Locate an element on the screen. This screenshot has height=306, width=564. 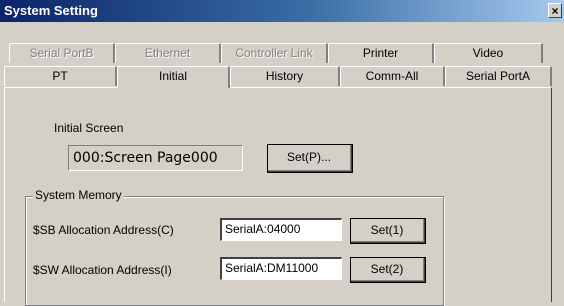
set-sw-label: Set(2) is located at coordinates (387, 269).